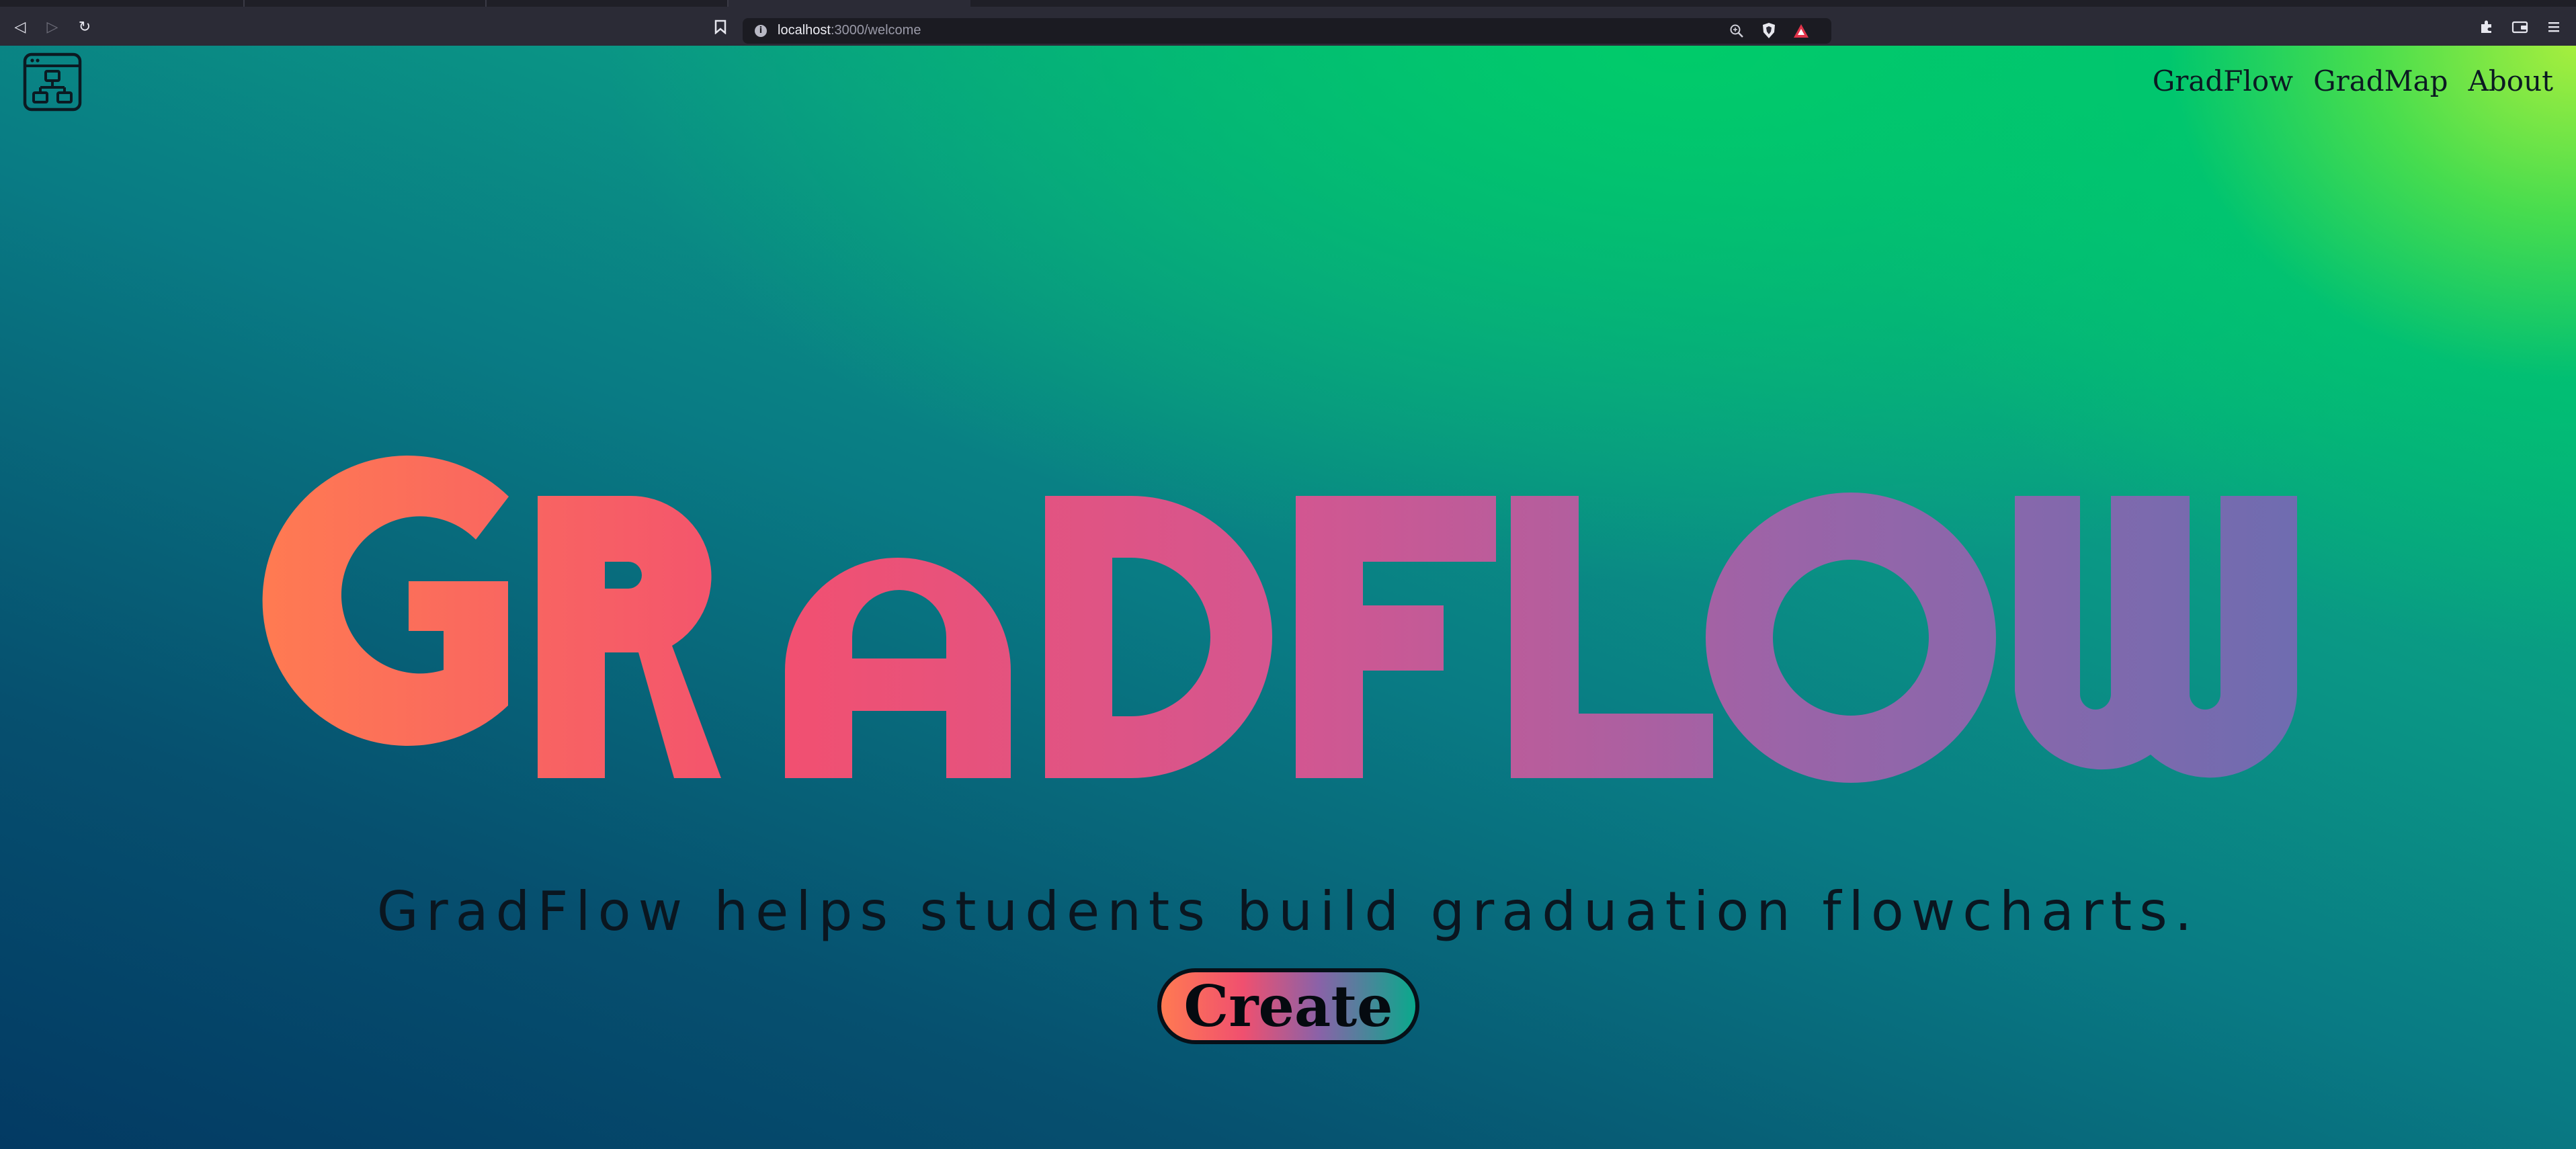  Describe the element at coordinates (2520, 26) in the screenshot. I see `wallet-icon` at that location.